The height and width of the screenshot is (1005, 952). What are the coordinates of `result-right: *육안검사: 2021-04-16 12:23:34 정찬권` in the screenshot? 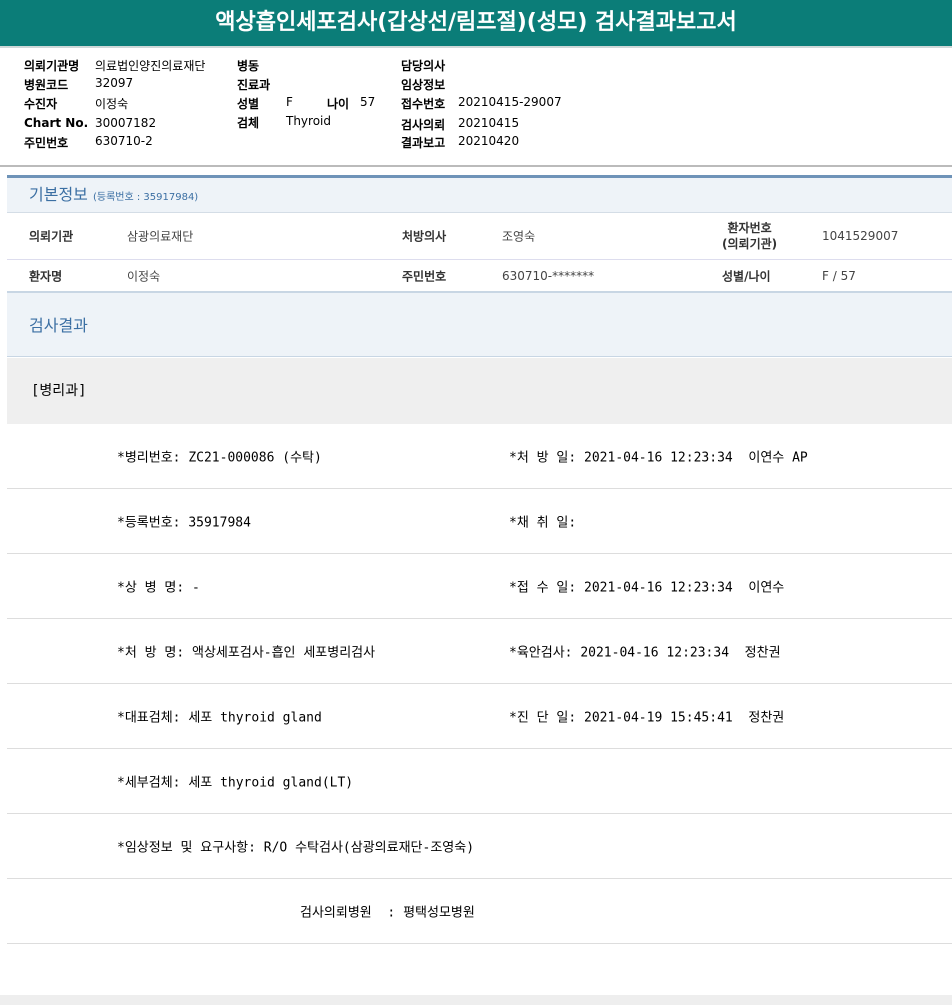 It's located at (645, 653).